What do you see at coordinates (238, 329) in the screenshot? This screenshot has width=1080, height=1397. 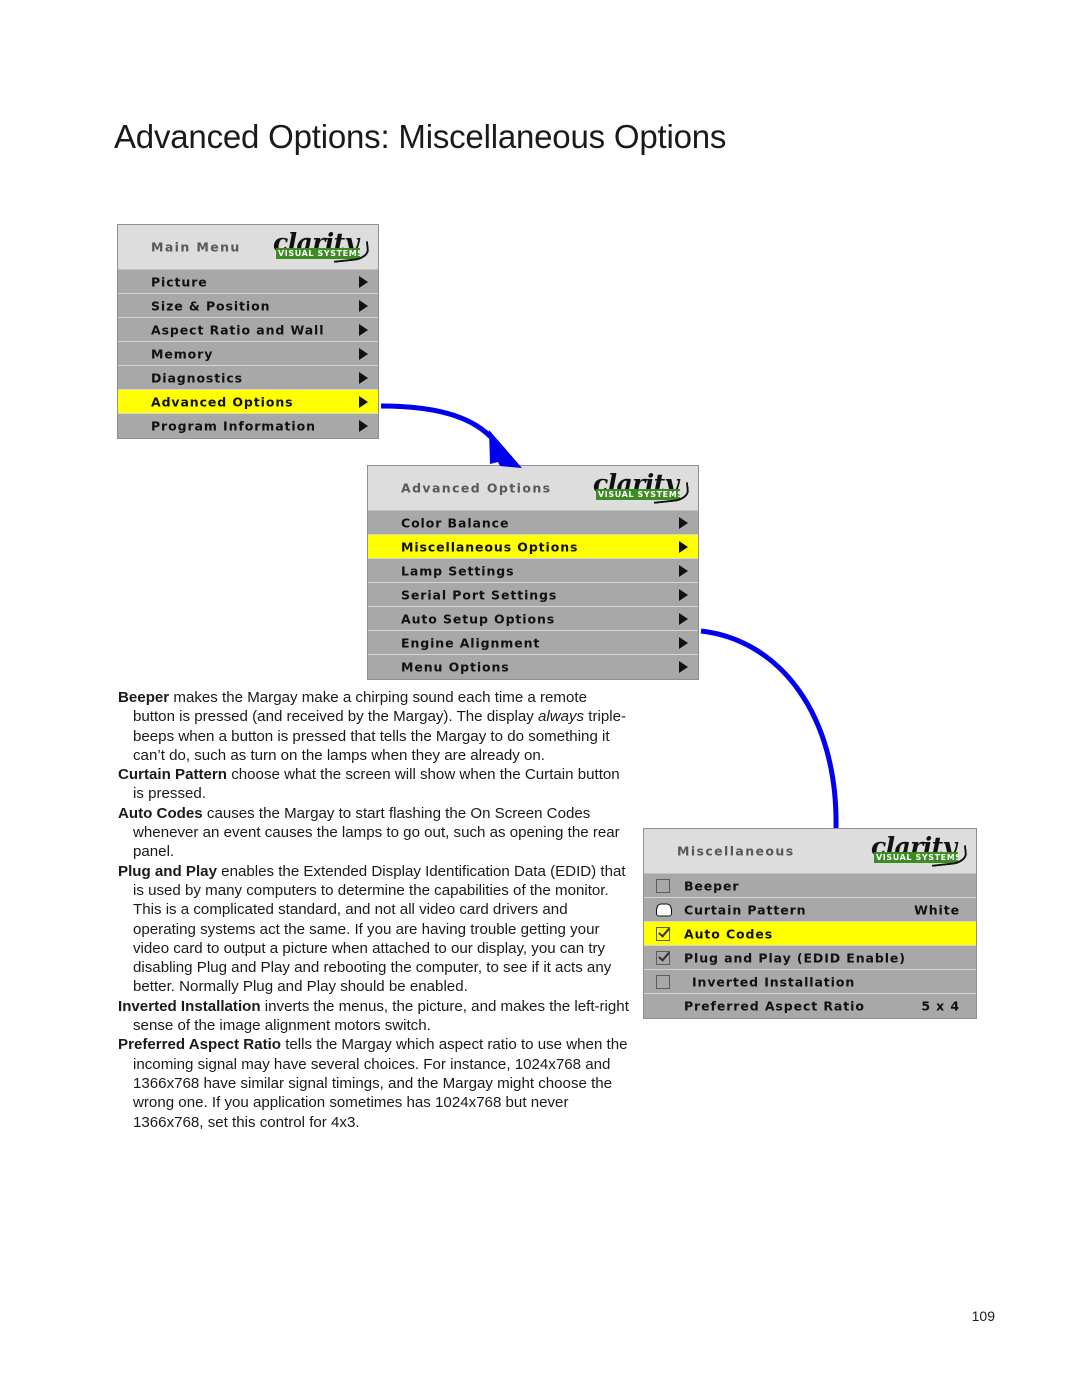 I see `osd-row-label: Aspect Ratio and Wall` at bounding box center [238, 329].